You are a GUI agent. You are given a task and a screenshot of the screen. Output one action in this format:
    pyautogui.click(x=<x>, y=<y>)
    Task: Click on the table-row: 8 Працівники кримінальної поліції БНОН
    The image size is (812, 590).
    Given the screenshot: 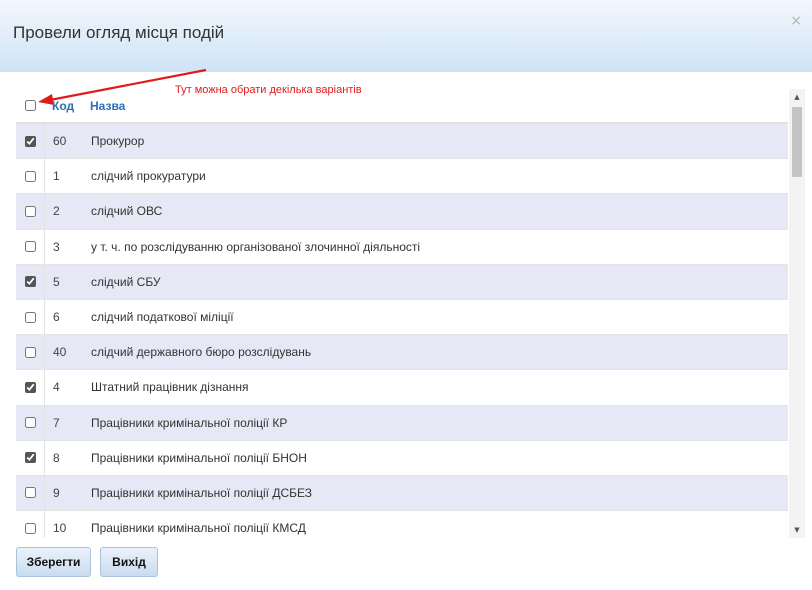 What is the action you would take?
    pyautogui.click(x=402, y=458)
    